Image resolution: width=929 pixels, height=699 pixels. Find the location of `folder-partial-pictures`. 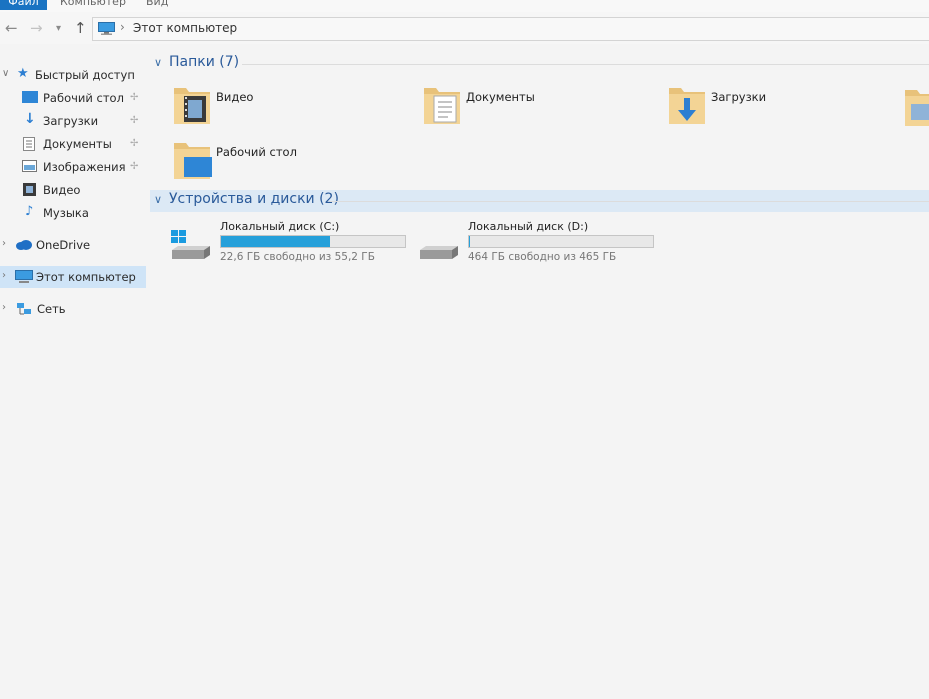

folder-partial-pictures is located at coordinates (916, 110).